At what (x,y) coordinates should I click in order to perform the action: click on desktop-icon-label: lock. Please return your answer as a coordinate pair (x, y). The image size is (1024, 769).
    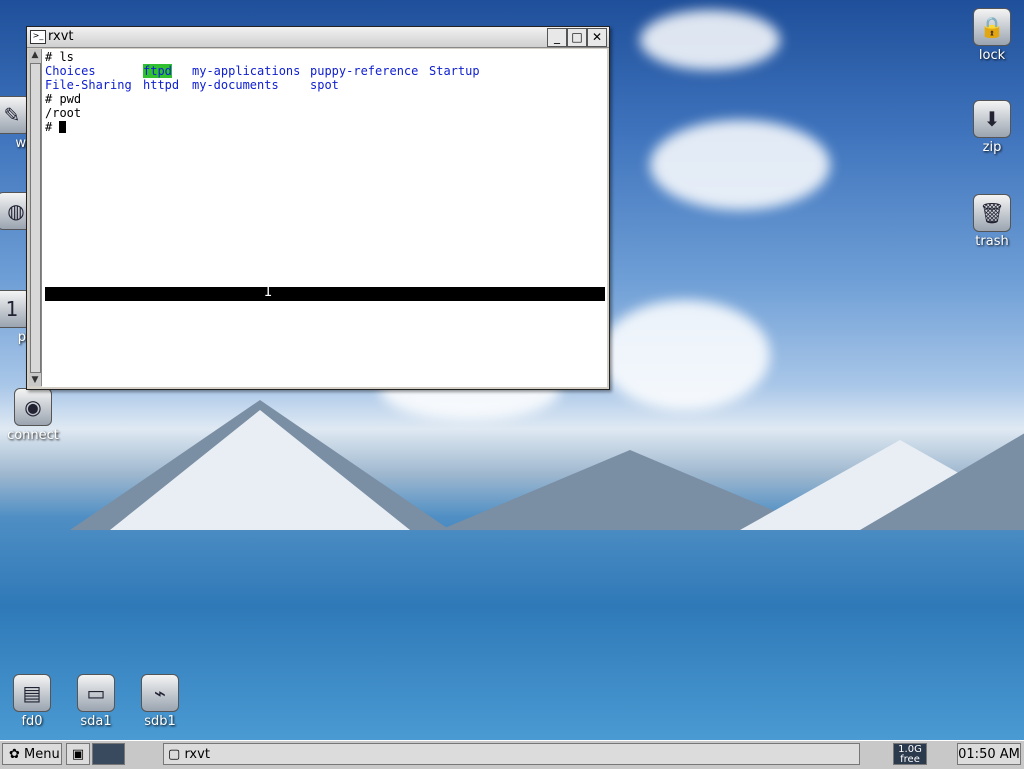
    Looking at the image, I should click on (992, 55).